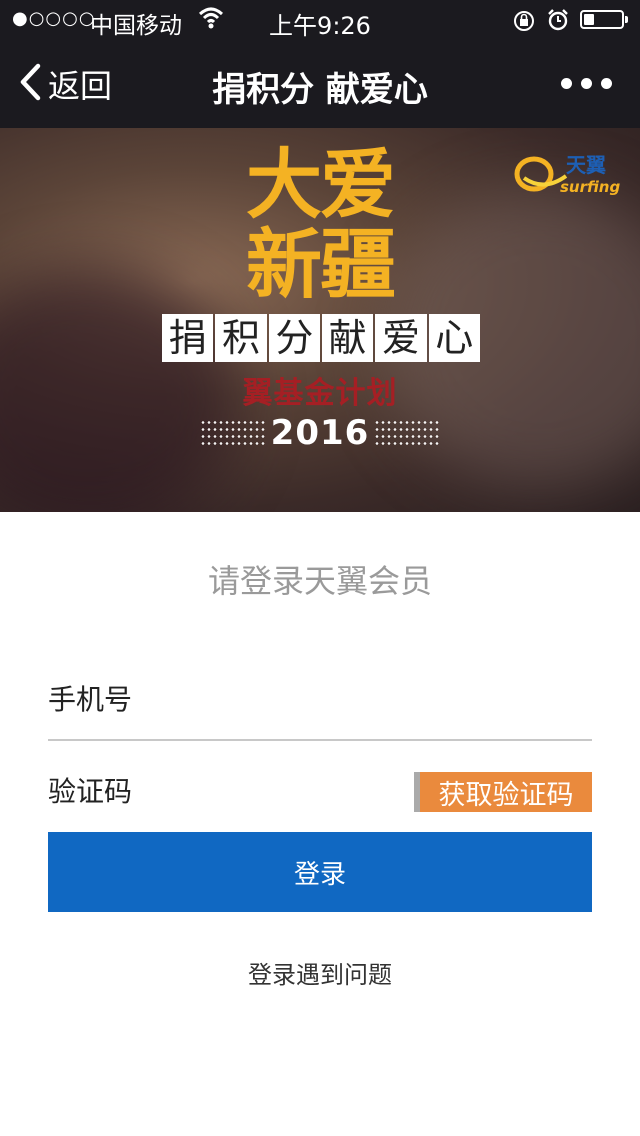  I want to click on slogan-char: 献, so click(347, 338).